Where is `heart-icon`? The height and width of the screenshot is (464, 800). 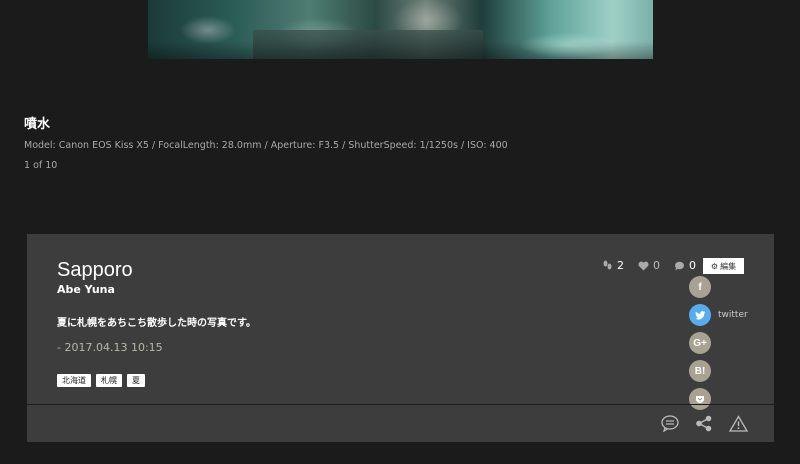 heart-icon is located at coordinates (643, 266).